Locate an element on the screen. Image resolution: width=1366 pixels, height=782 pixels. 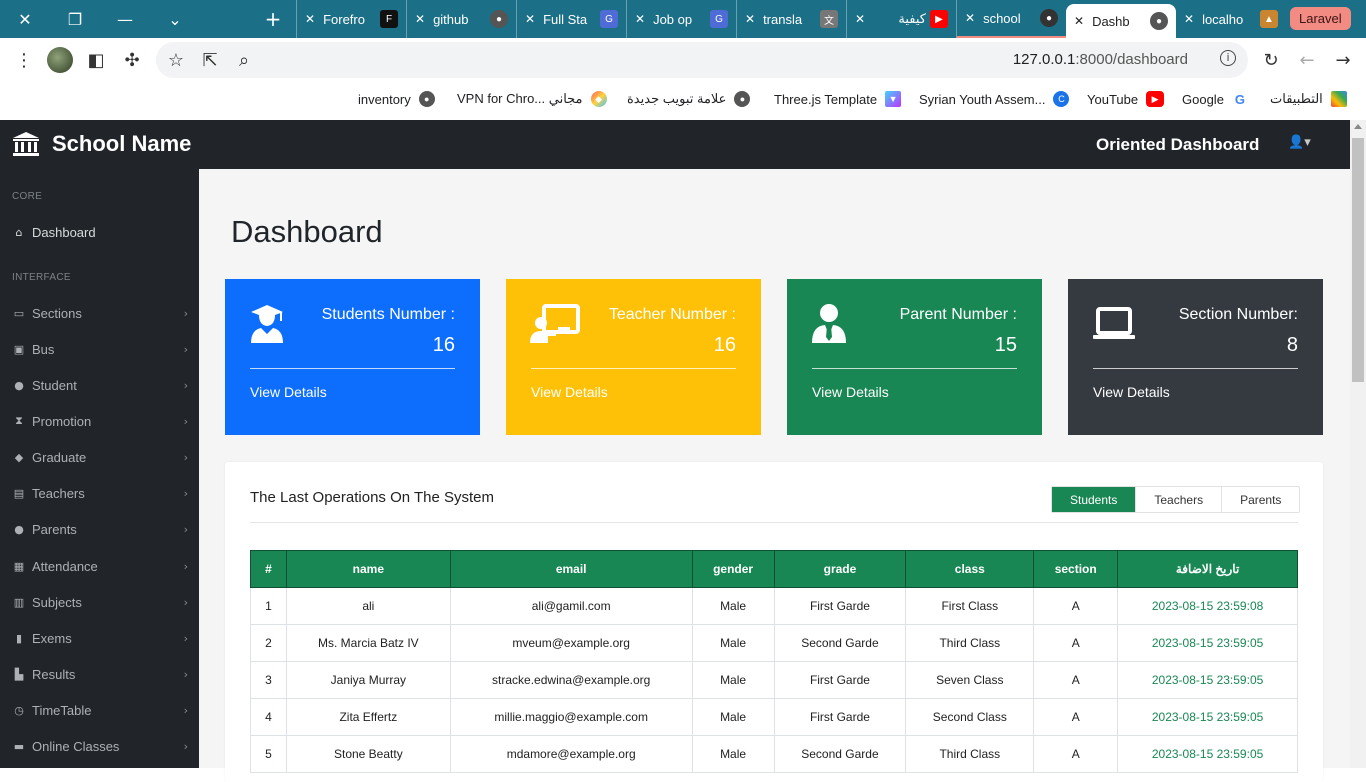
browser-tab: ✕ Job op G is located at coordinates (681, 19).